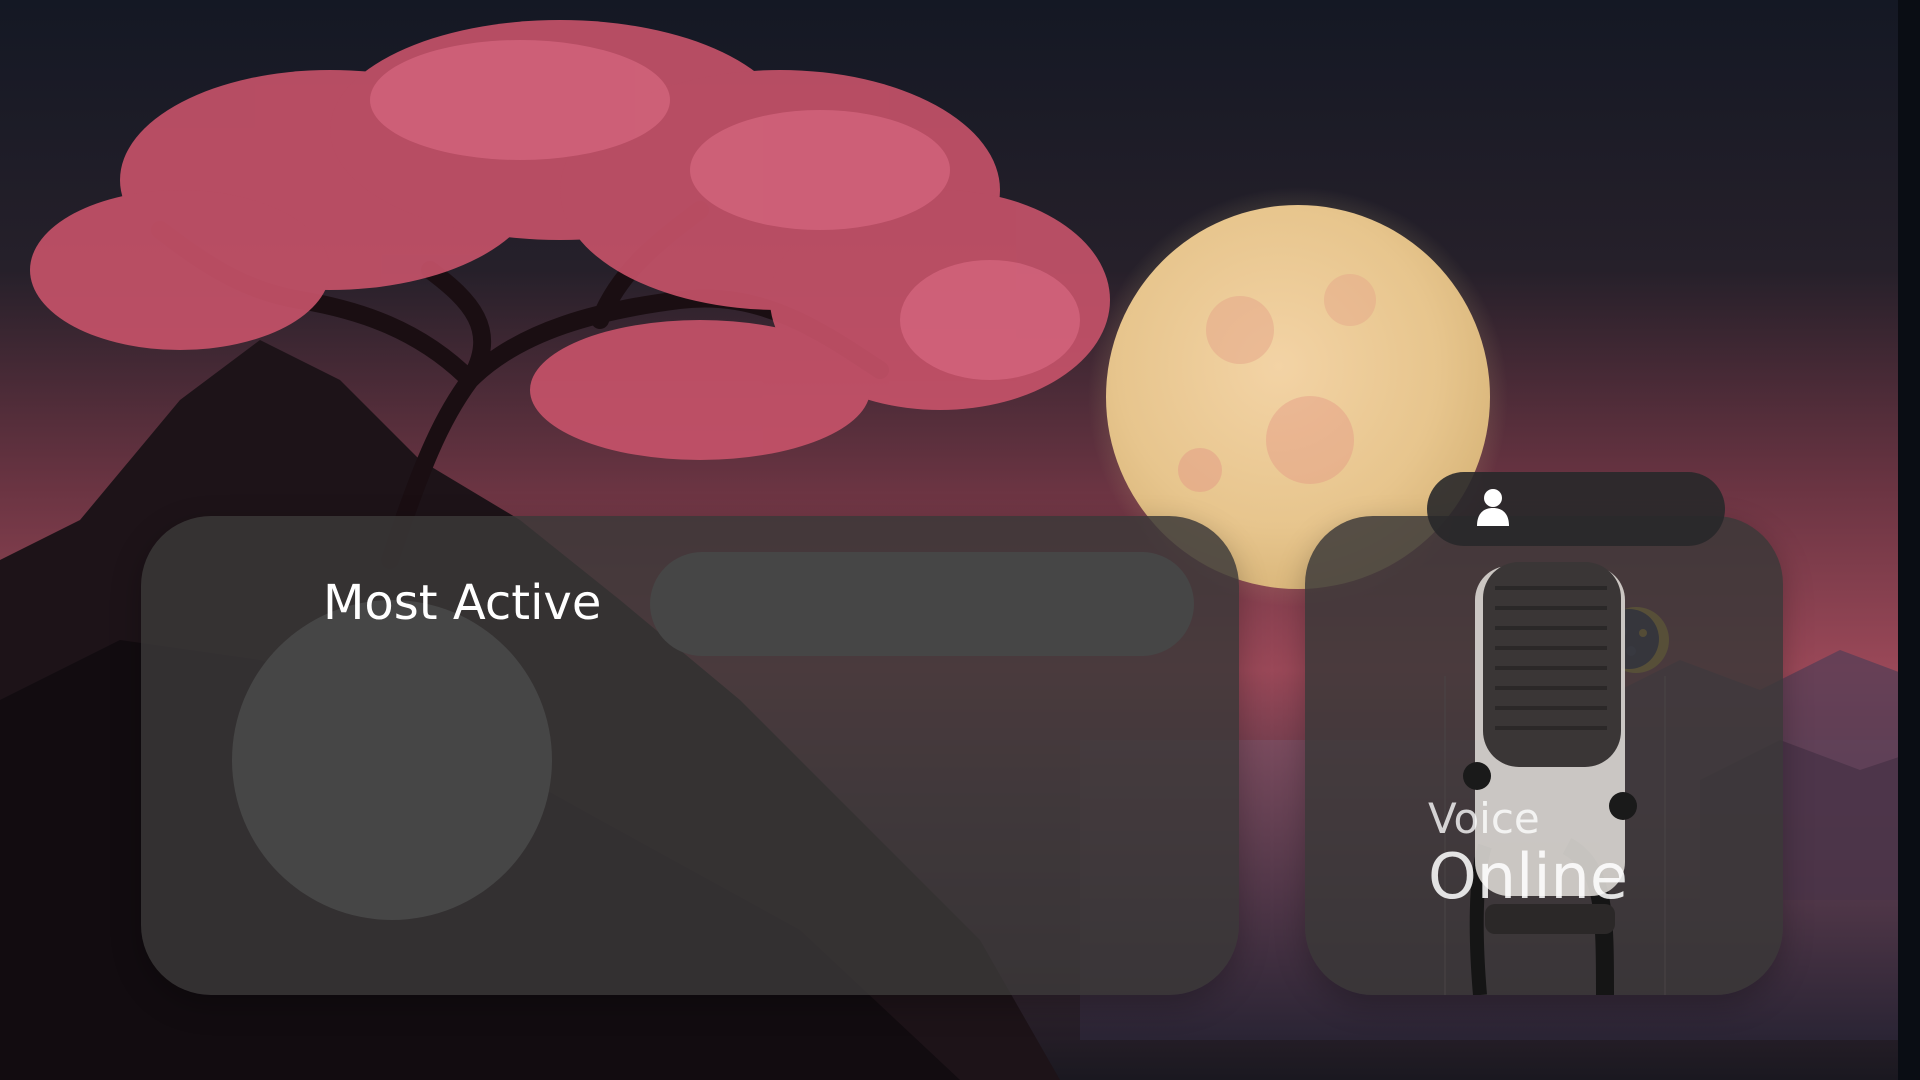 This screenshot has width=1920, height=1080. I want to click on voice-online-status: Online, so click(1528, 876).